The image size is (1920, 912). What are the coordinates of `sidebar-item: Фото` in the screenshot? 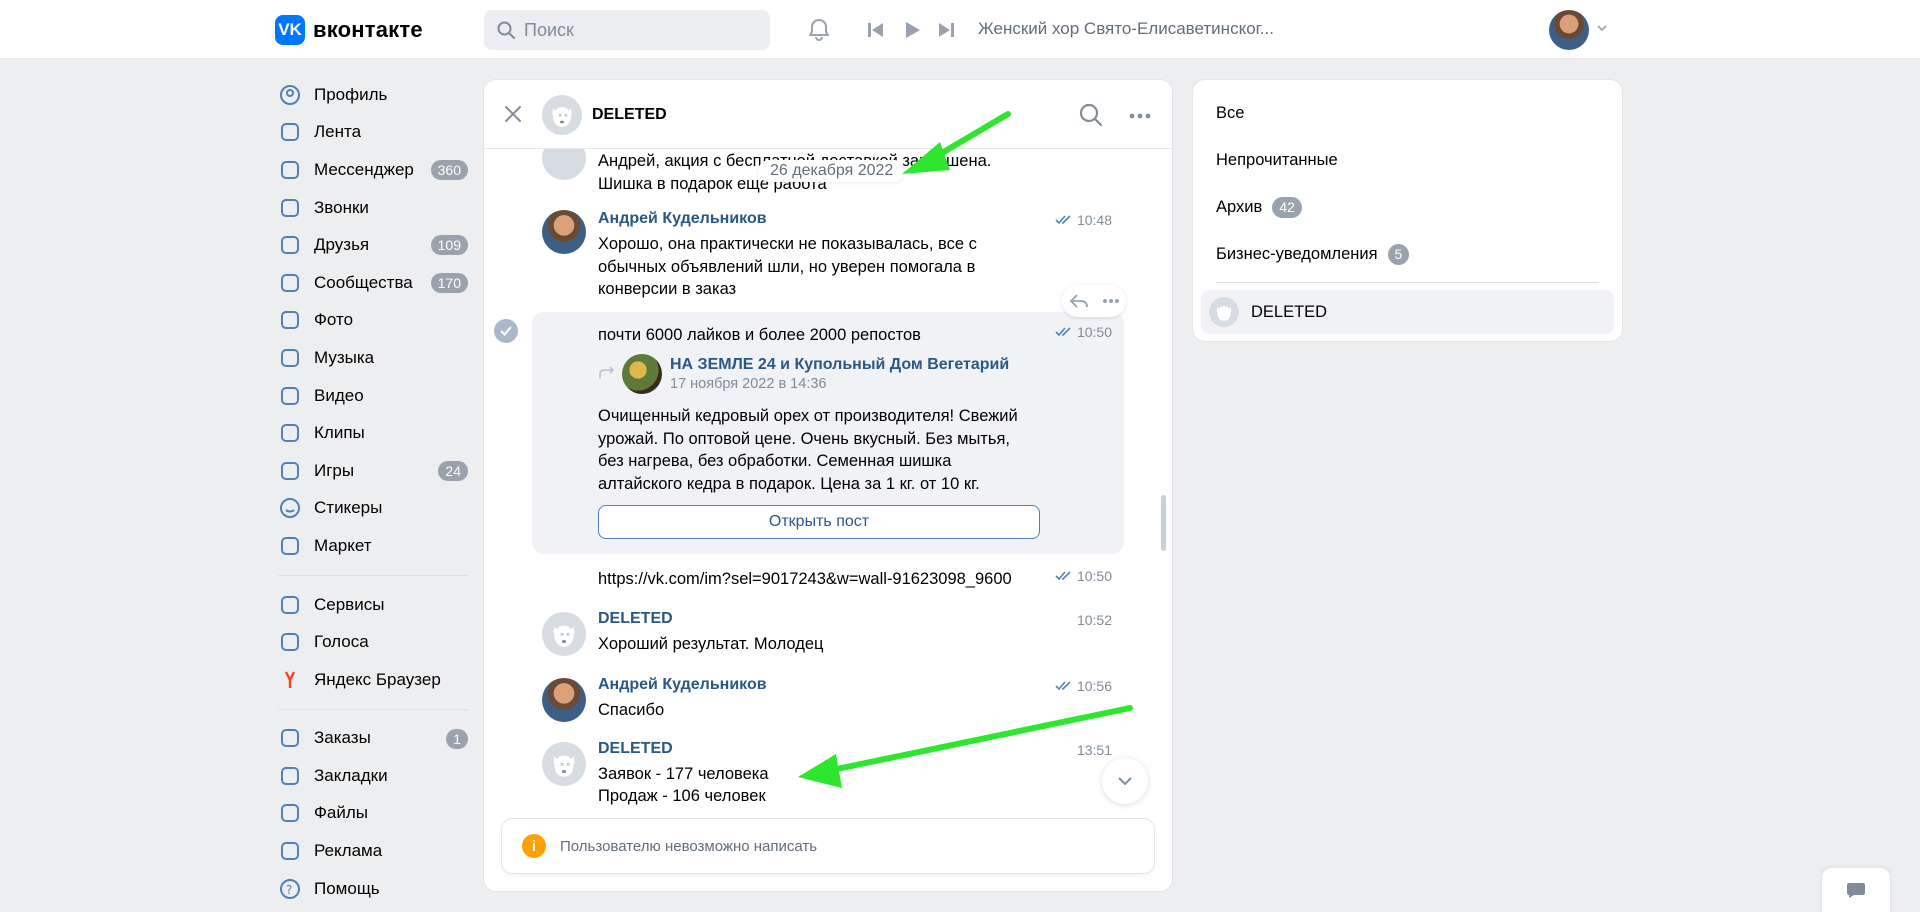 It's located at (373, 321).